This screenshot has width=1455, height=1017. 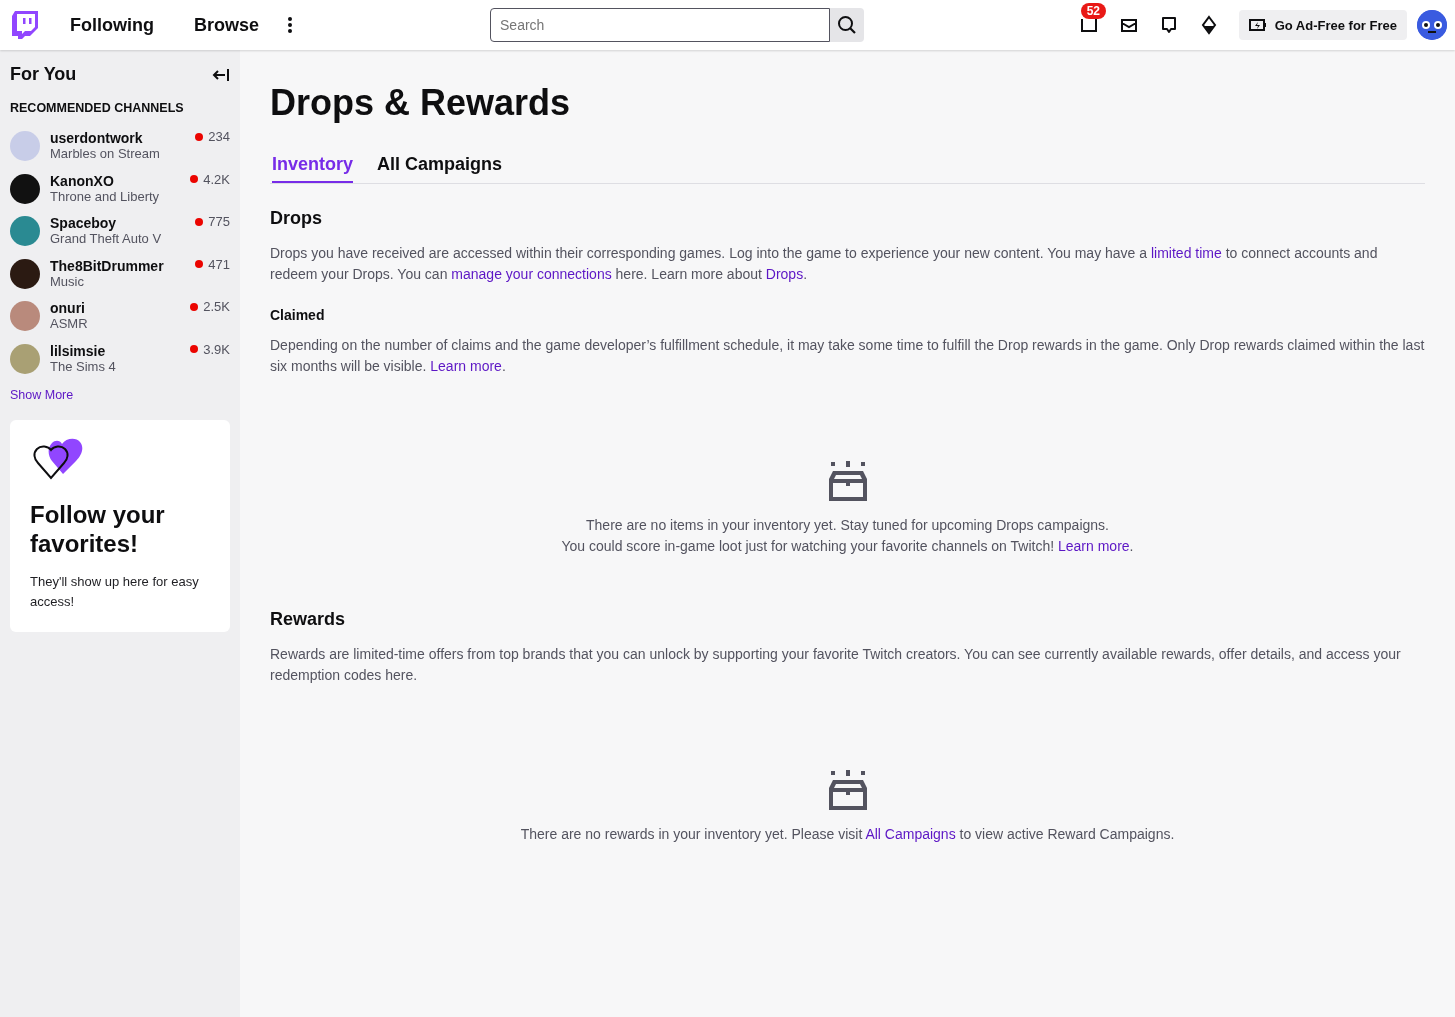 I want to click on battery-icon, so click(x=1257, y=25).